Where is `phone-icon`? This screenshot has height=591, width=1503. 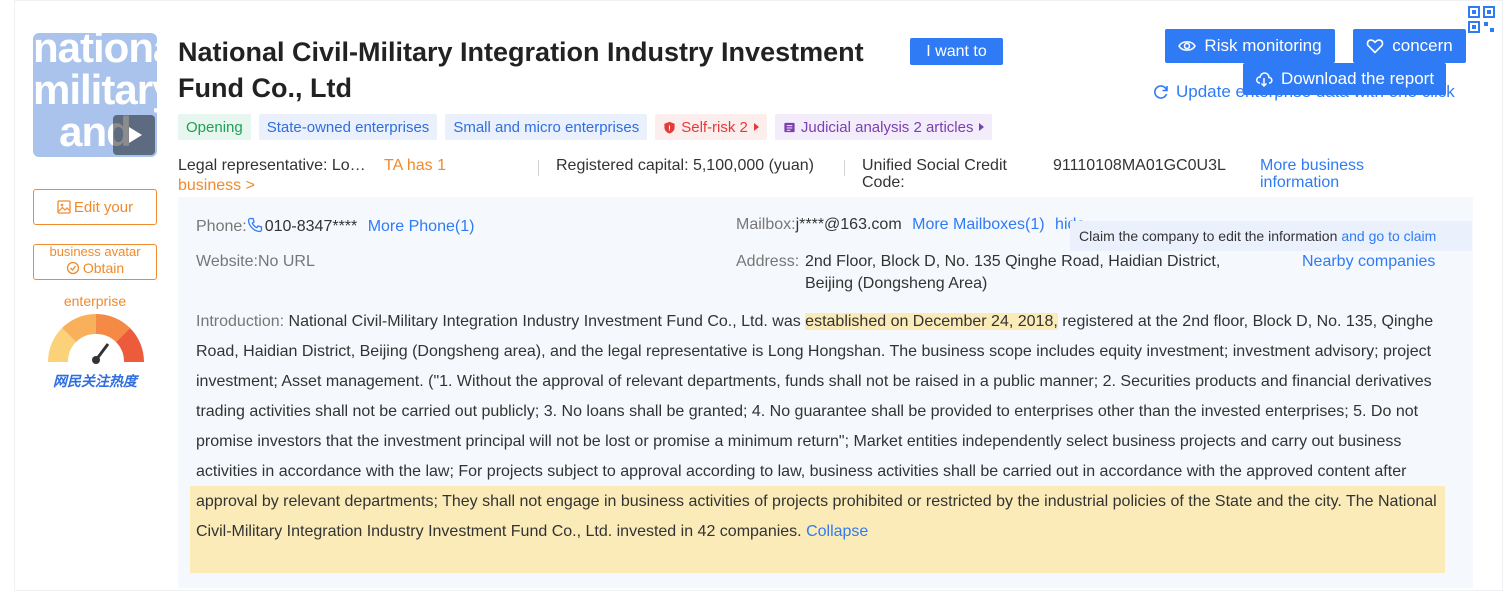 phone-icon is located at coordinates (254, 225).